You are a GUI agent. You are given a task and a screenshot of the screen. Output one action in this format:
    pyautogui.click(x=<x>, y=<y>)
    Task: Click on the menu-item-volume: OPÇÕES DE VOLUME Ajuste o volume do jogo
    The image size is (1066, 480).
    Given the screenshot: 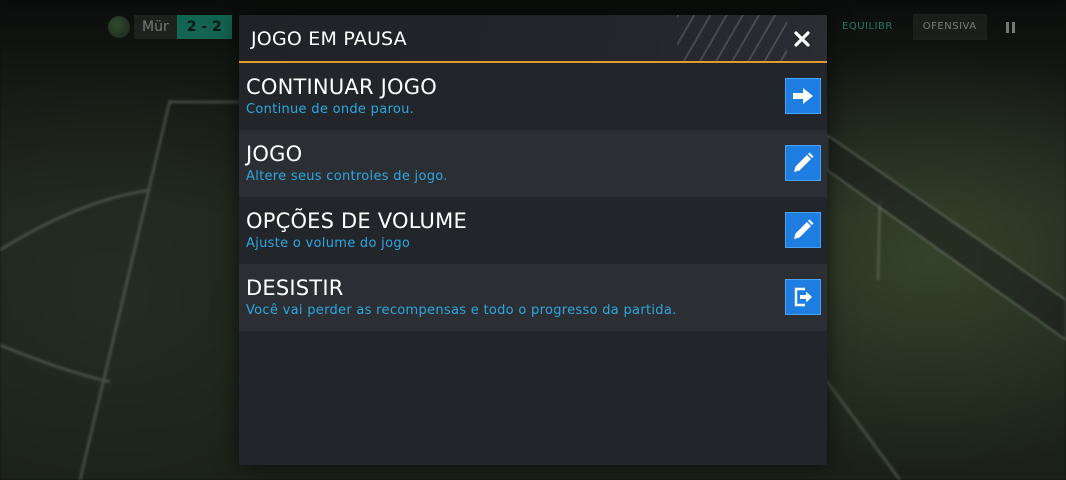 What is the action you would take?
    pyautogui.click(x=533, y=230)
    